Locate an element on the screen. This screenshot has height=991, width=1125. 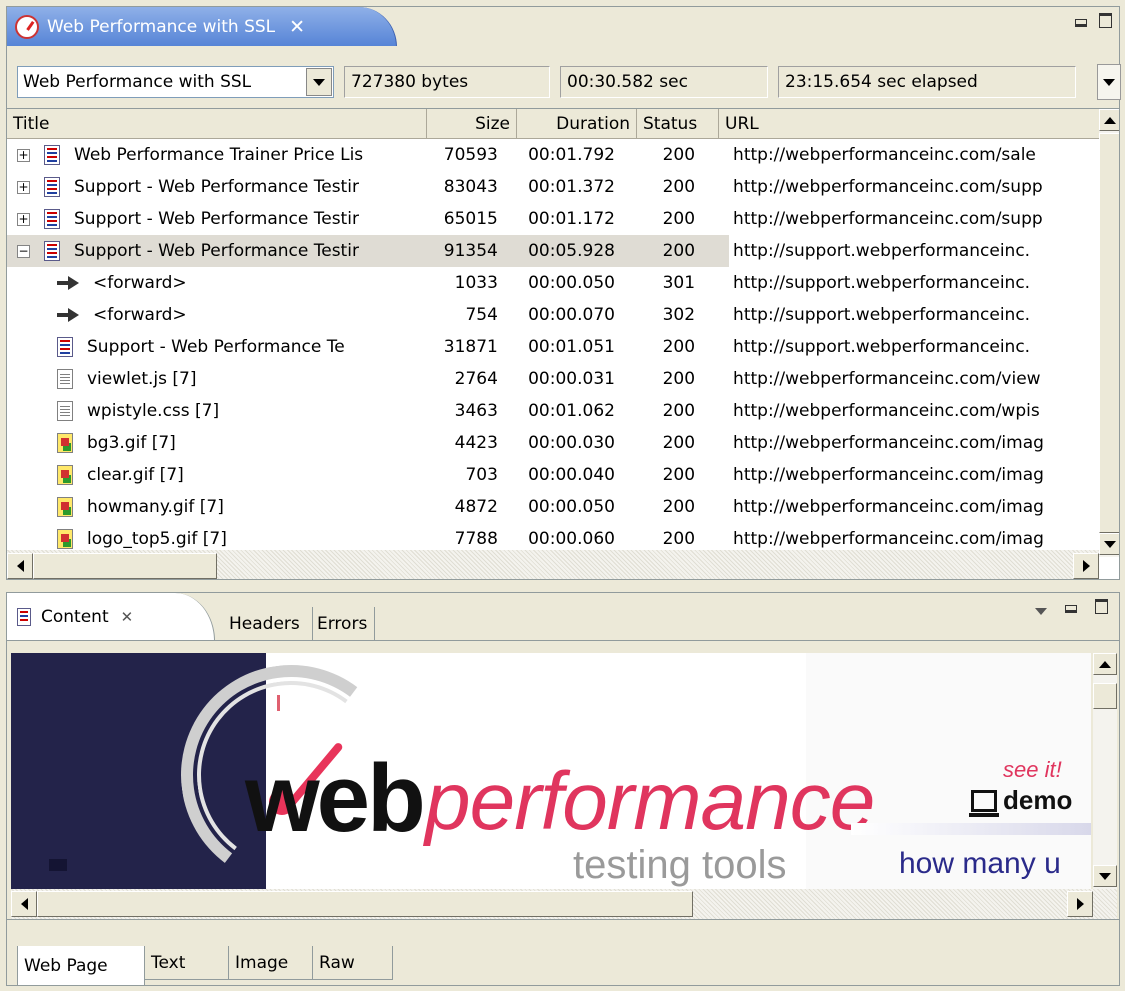
see-it-label: see it! is located at coordinates (1032, 770).